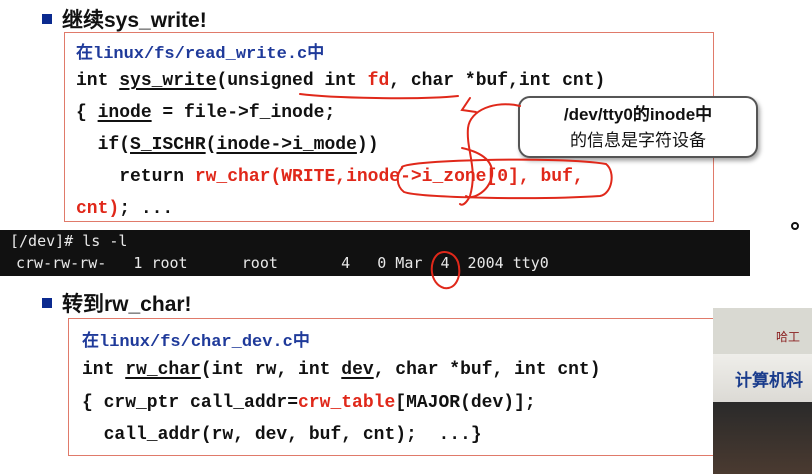  What do you see at coordinates (465, 403) in the screenshot?
I see `code-token: [MAJOR(dev)];` at bounding box center [465, 403].